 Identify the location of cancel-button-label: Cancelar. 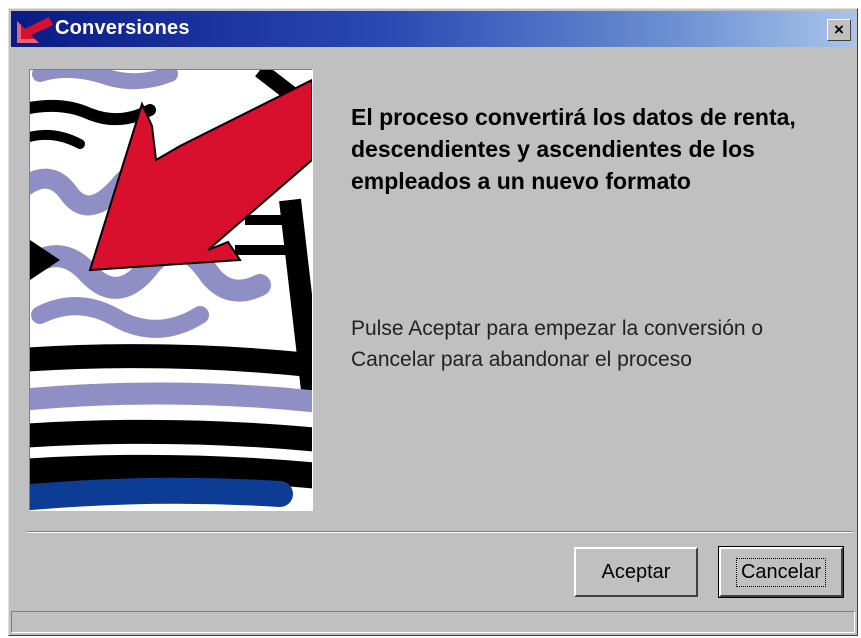
(781, 572).